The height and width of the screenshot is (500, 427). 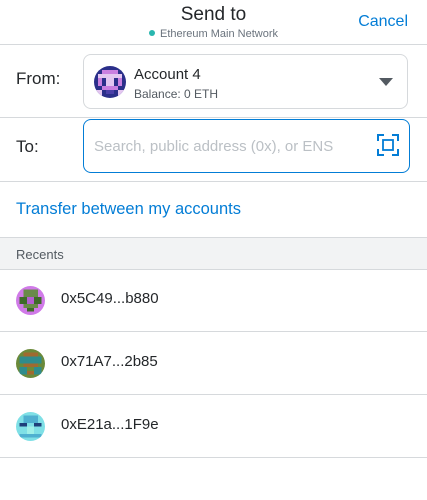 I want to click on recent-address-item: 0x5C49...b880, so click(x=213, y=301).